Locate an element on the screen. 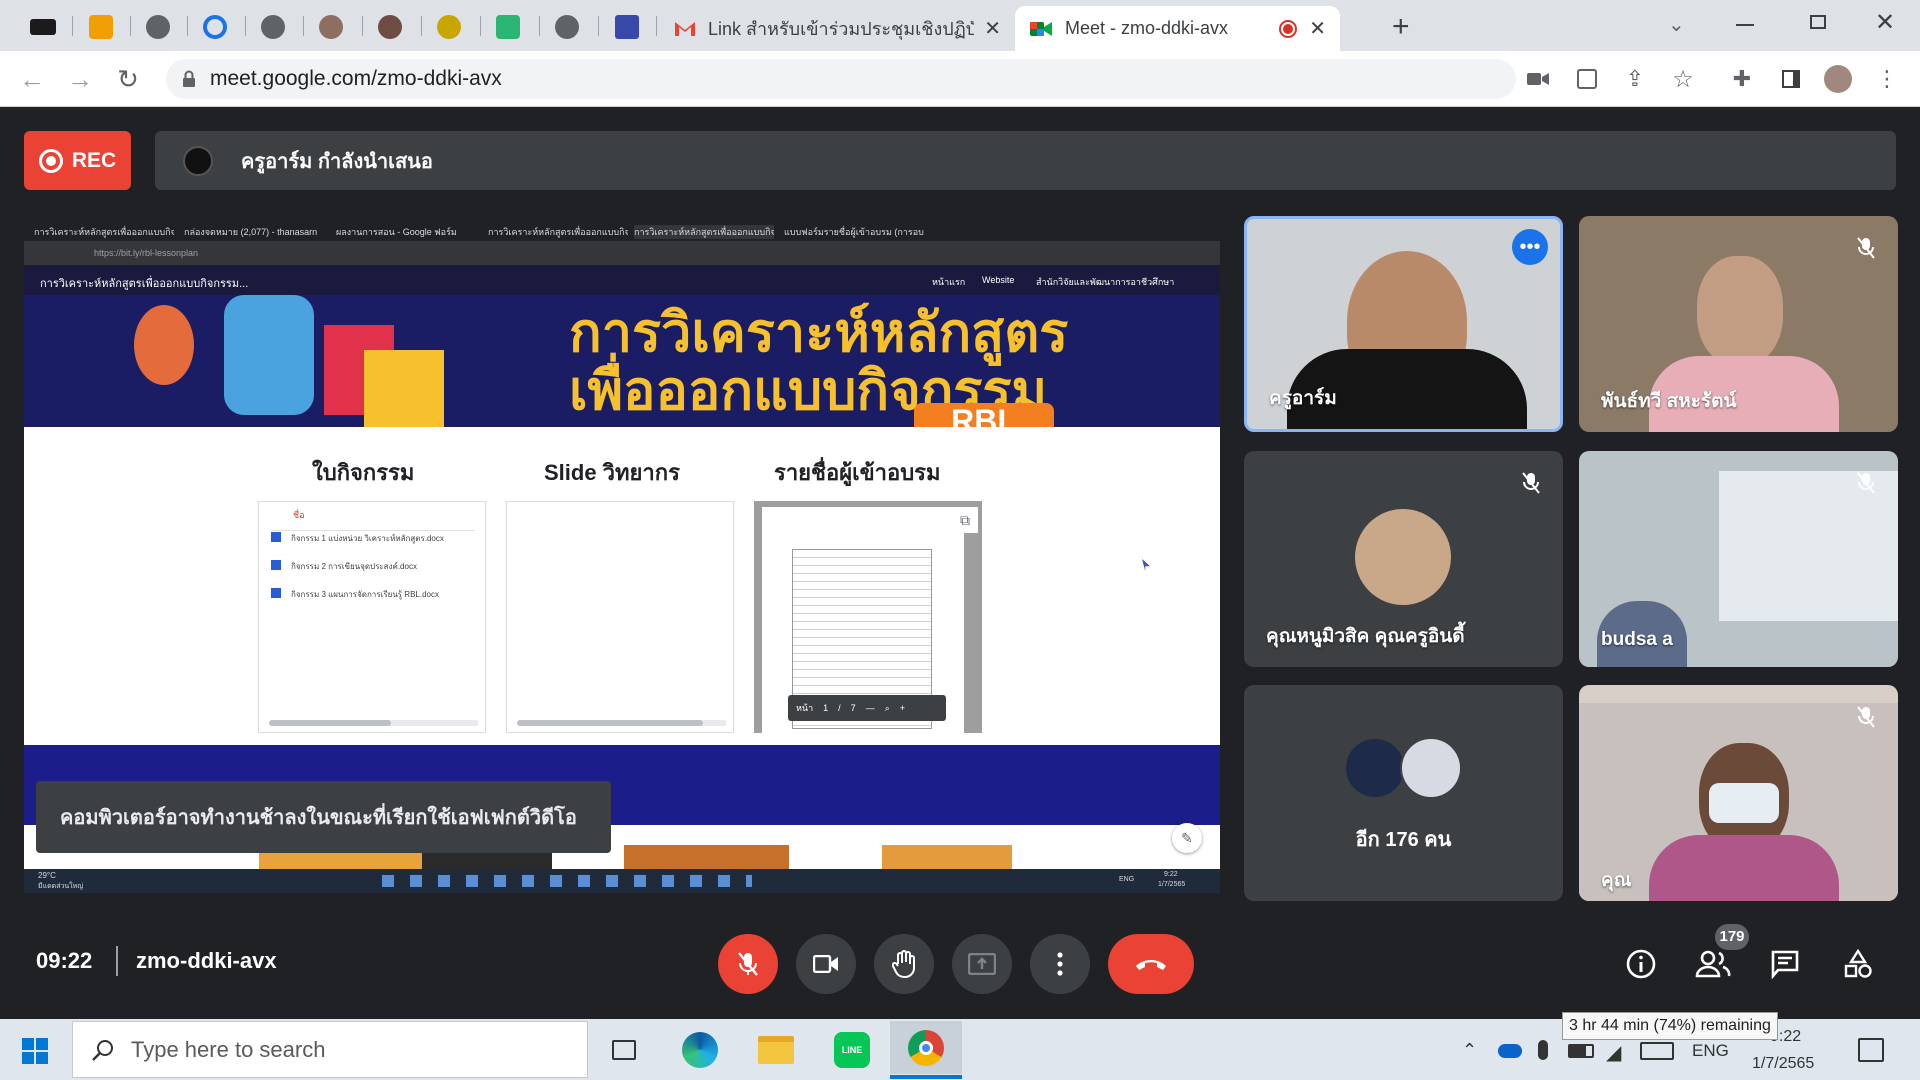  more-options-button is located at coordinates (1060, 964).